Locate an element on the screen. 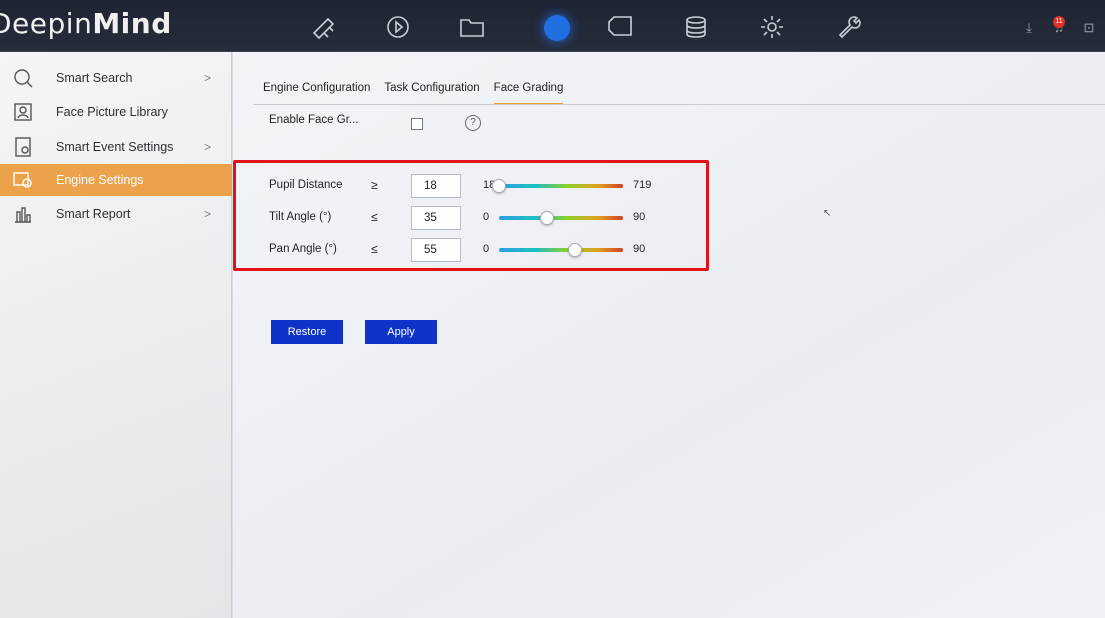  top-right-tools: ⤓ ♫ 11 ⊡ is located at coordinates (1059, 26).